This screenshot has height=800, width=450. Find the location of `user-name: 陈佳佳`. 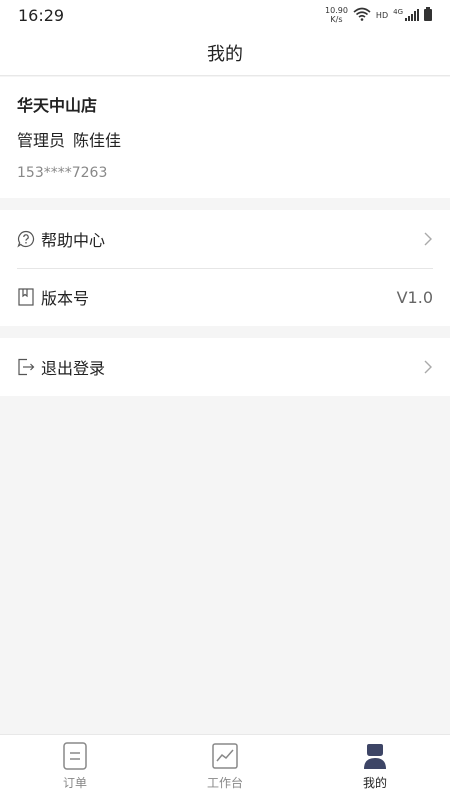

user-name: 陈佳佳 is located at coordinates (97, 140).